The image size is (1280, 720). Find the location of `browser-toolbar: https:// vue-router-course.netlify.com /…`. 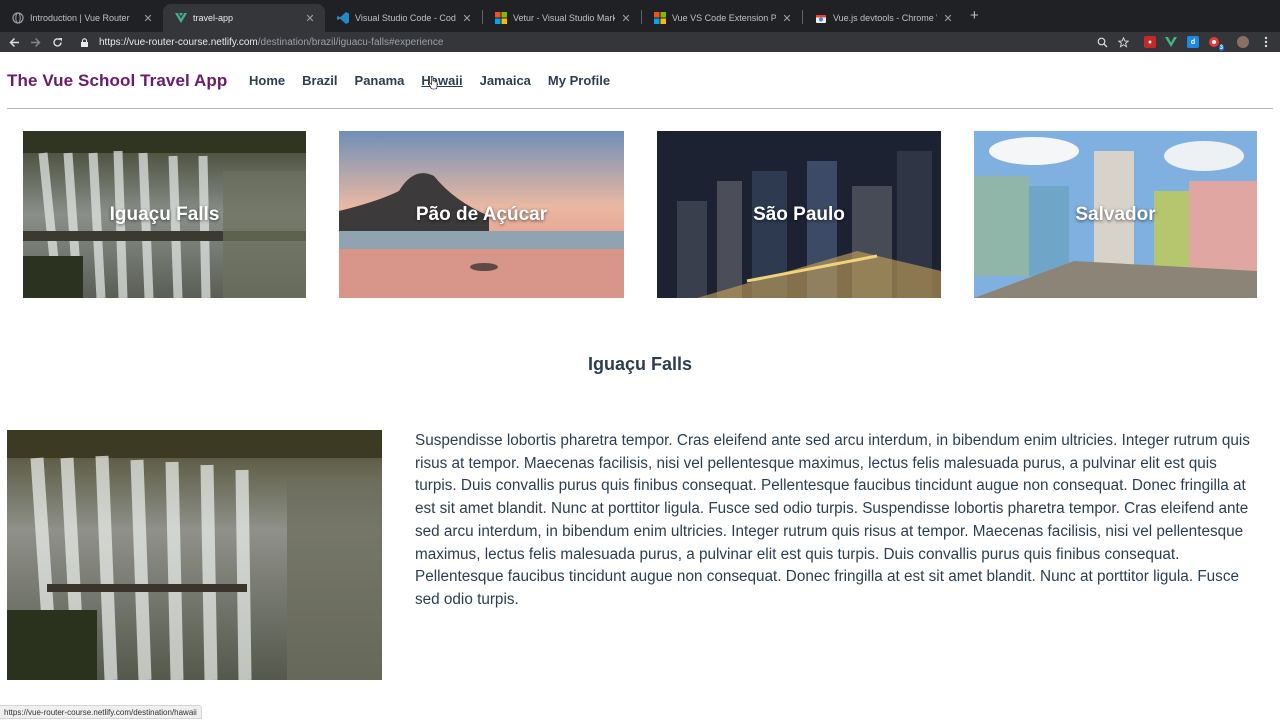

browser-toolbar: https:// vue-router-course.netlify.com /… is located at coordinates (640, 42).